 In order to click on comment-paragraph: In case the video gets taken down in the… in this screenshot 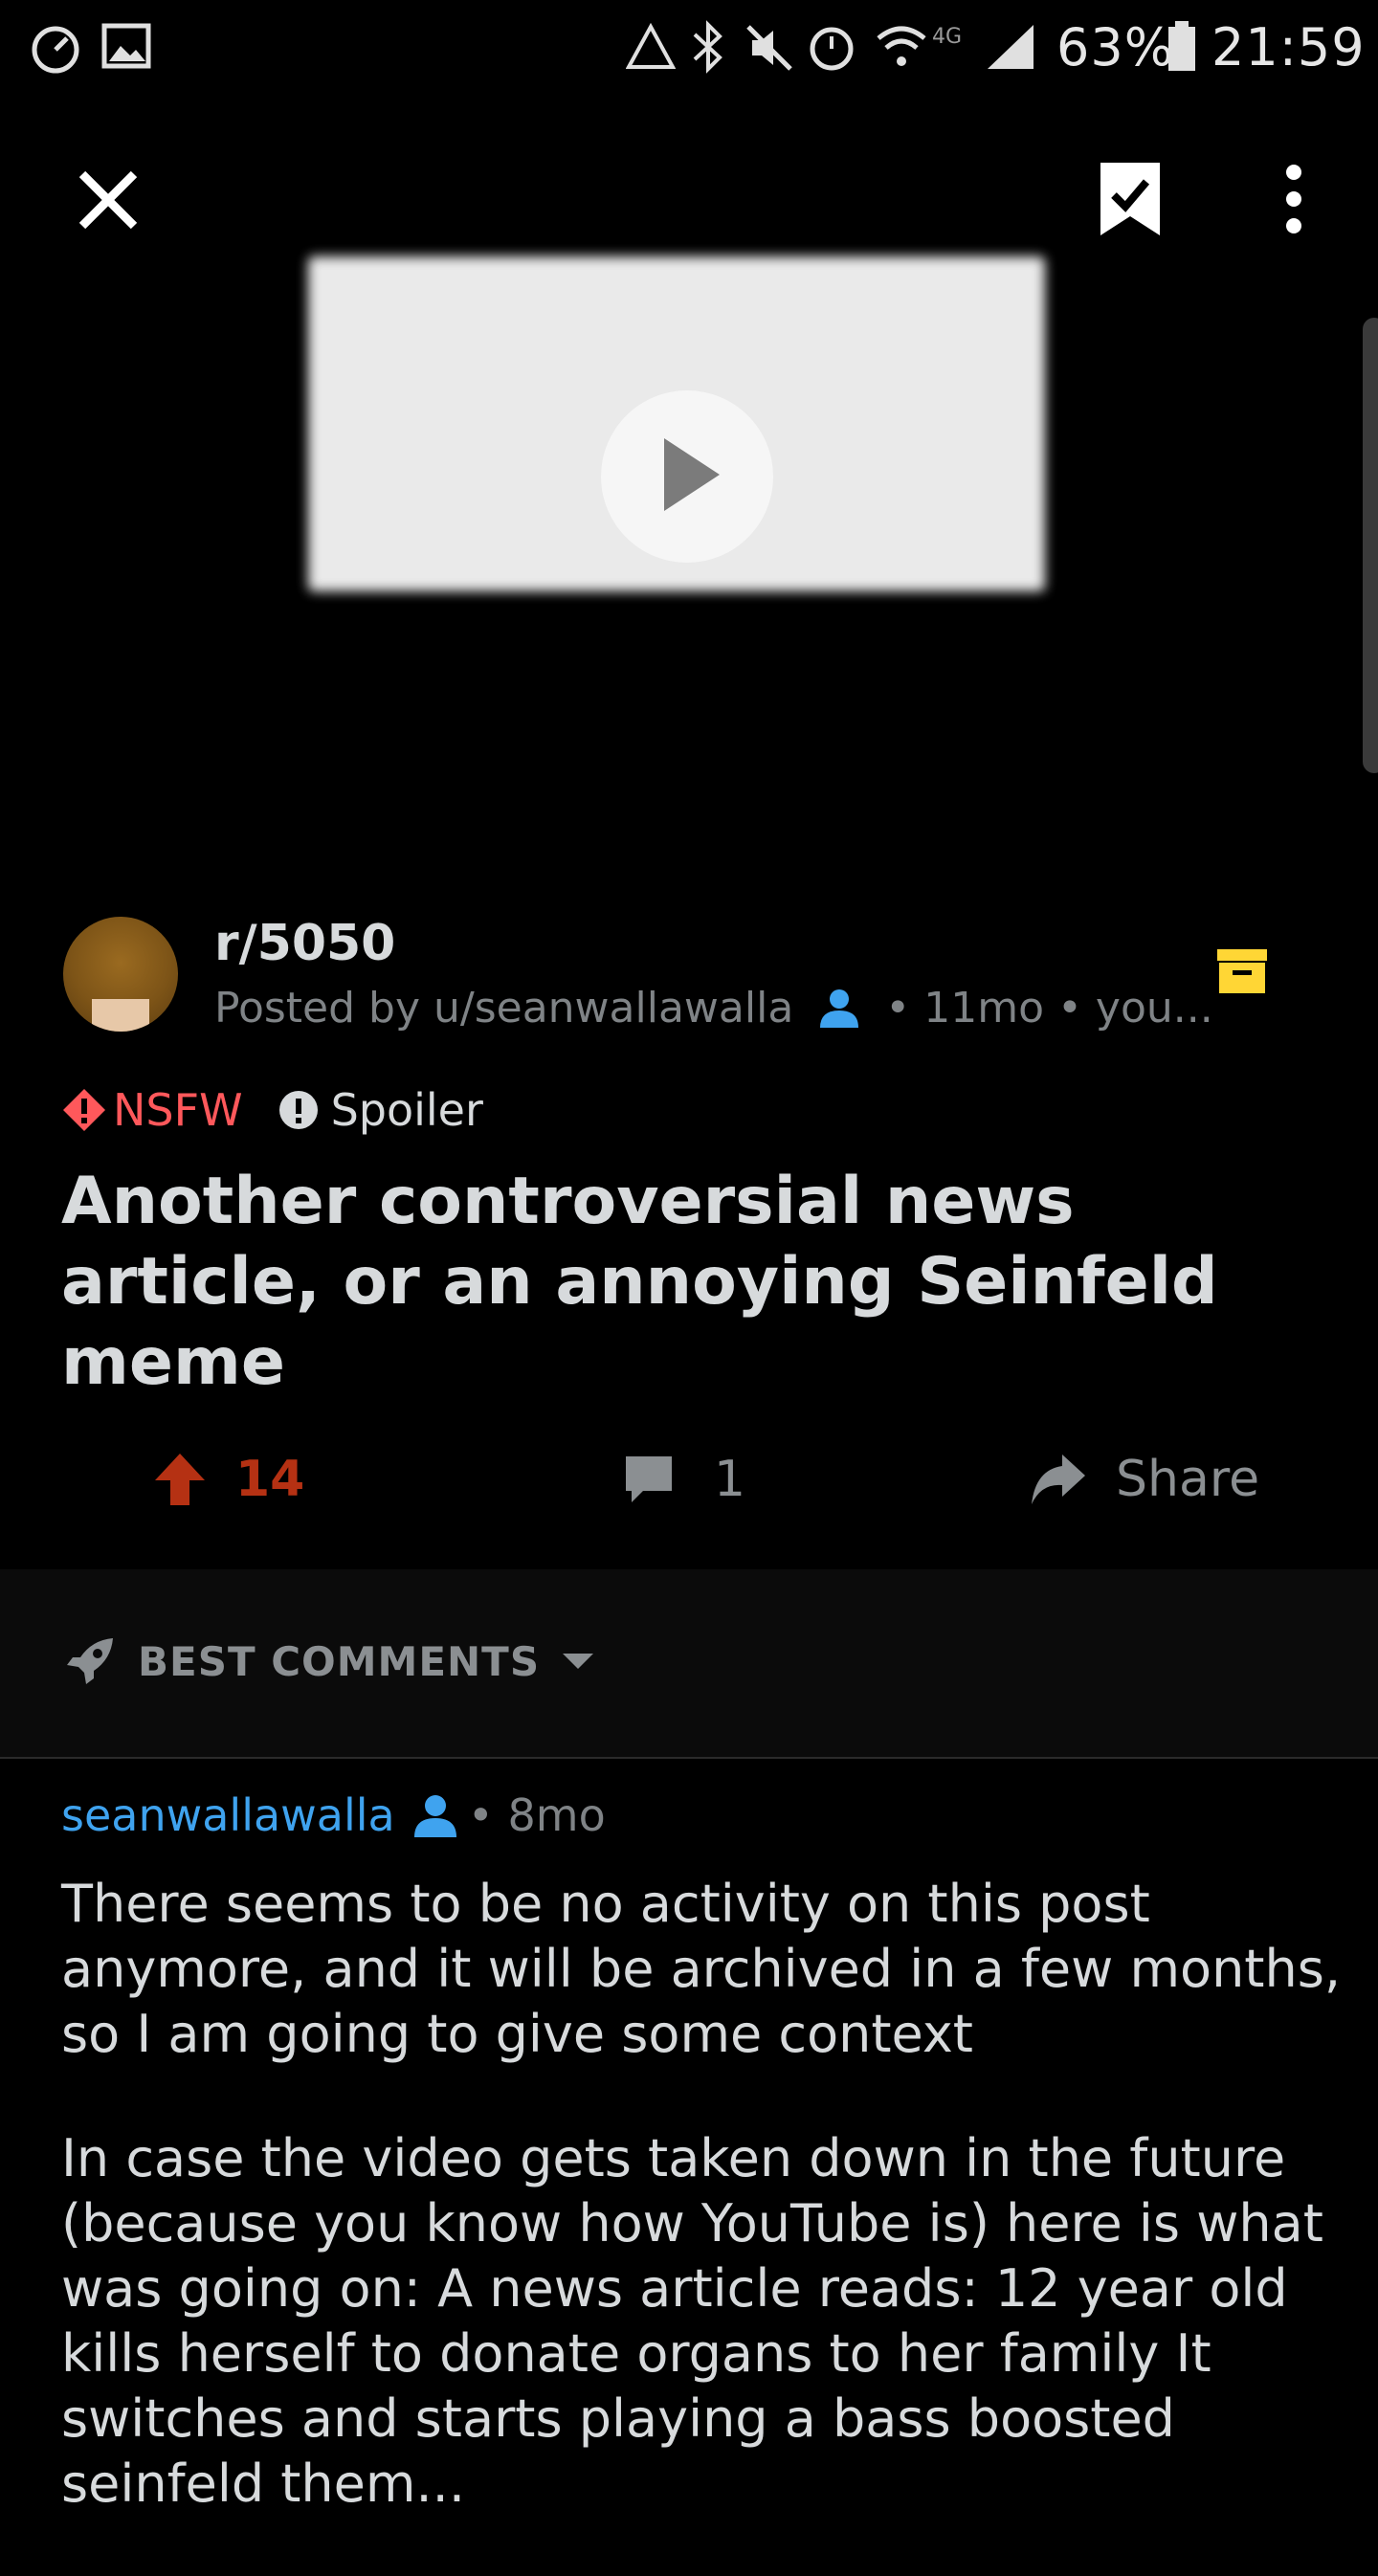, I will do `click(692, 2321)`.